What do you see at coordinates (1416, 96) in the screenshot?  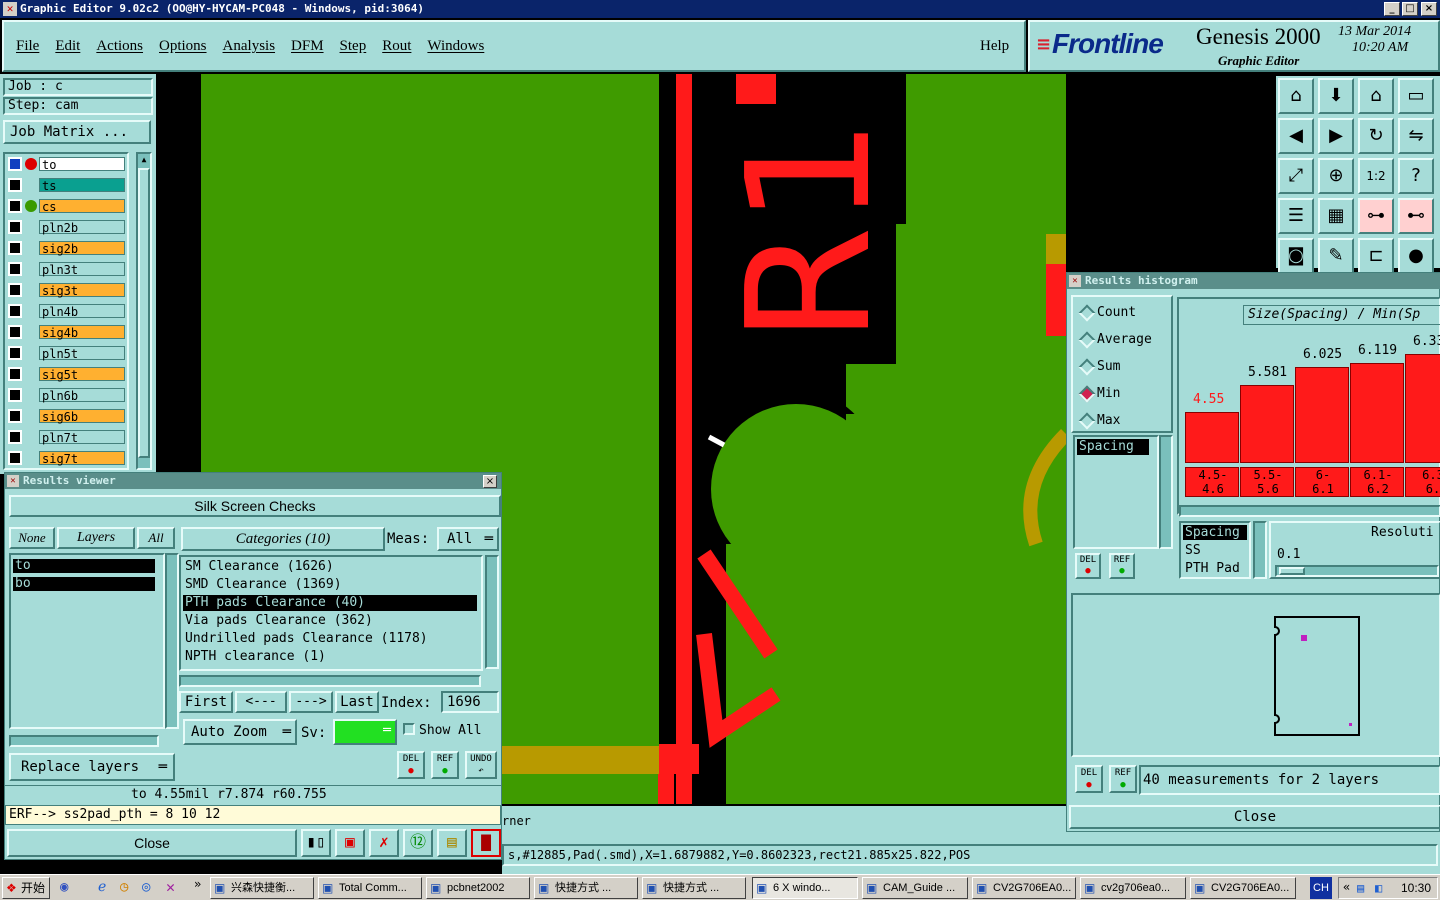 I see `window-tool-button: ▭` at bounding box center [1416, 96].